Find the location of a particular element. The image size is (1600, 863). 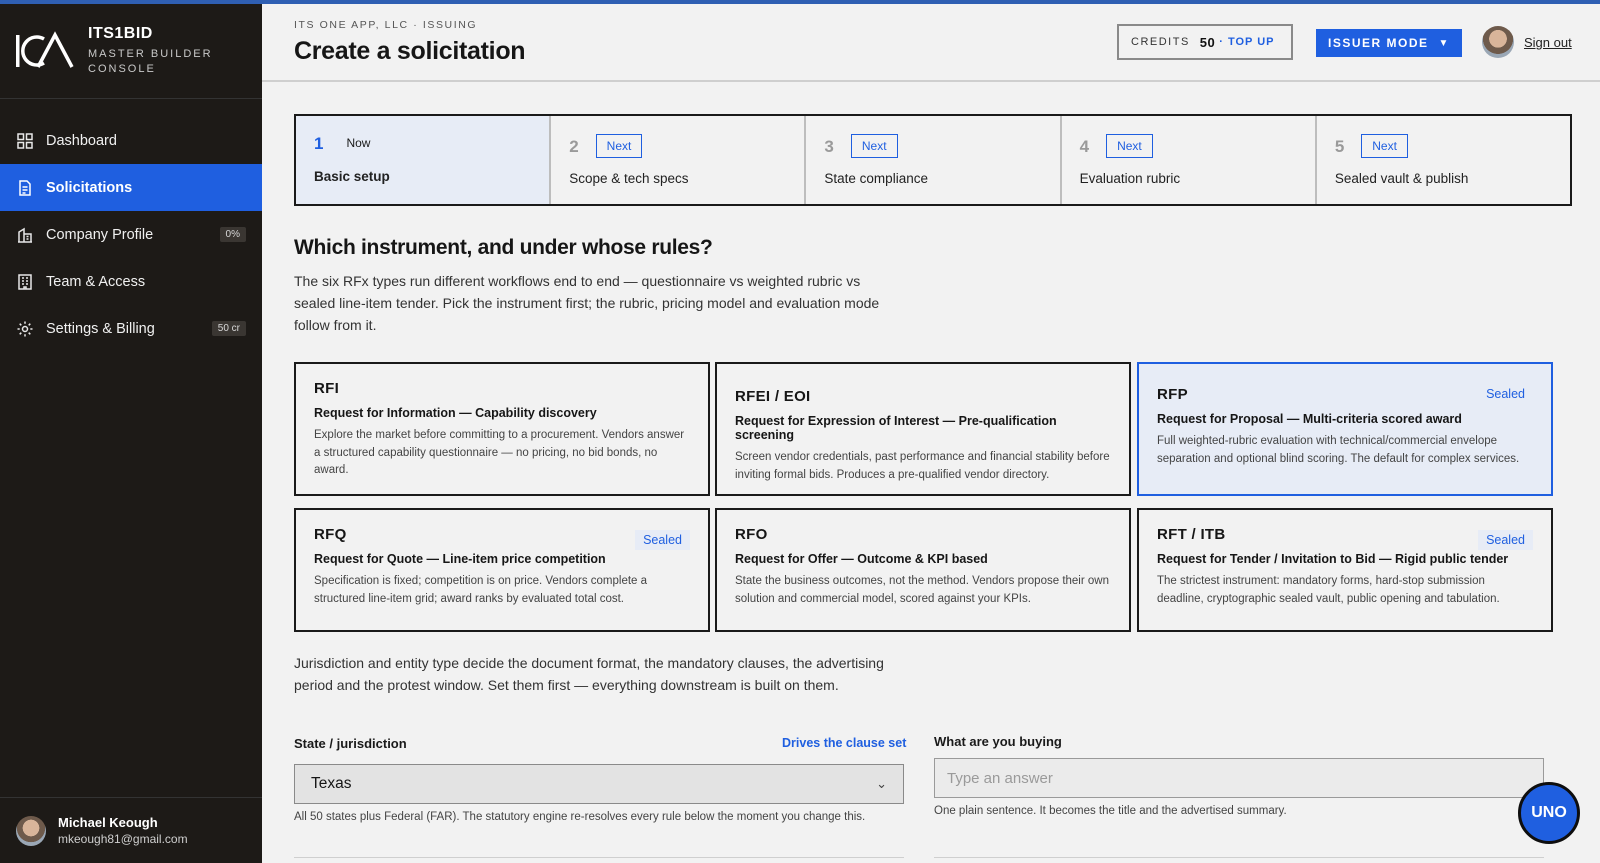

card-code: RFEI / EOI is located at coordinates (773, 396).